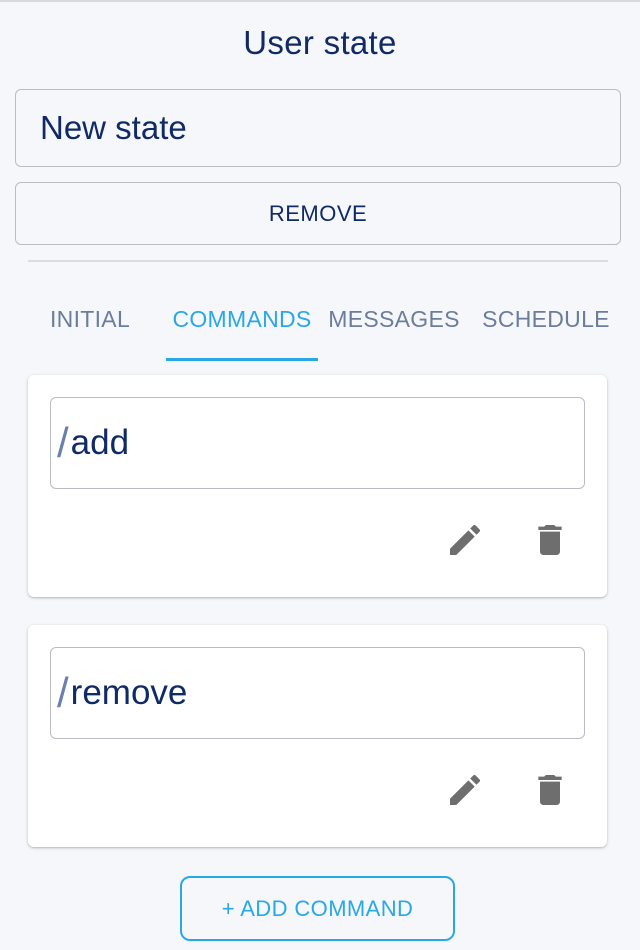 This screenshot has height=950, width=640. Describe the element at coordinates (394, 326) in the screenshot. I see `tab-messages: MESSAGES` at that location.